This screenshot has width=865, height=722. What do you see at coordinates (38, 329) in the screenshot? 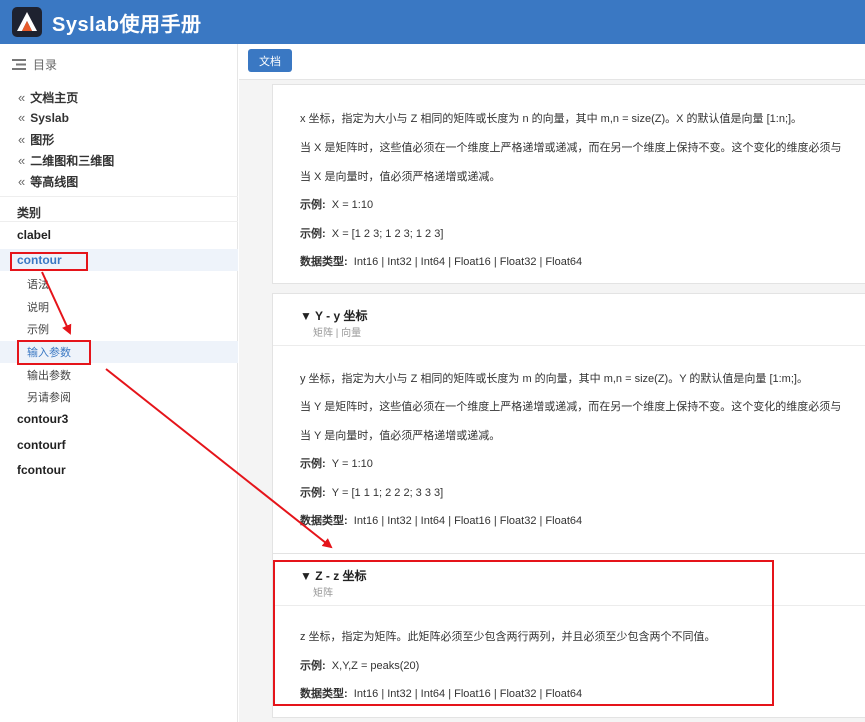
I see `sub-item-examples: 示例` at bounding box center [38, 329].